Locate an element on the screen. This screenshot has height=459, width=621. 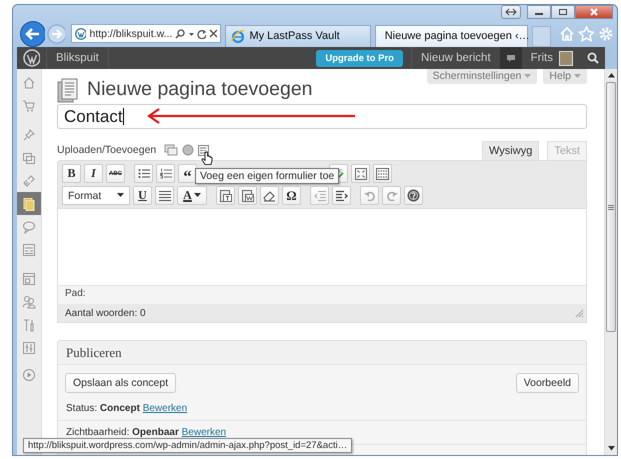
status-line: Status: Concept Bewerken is located at coordinates (322, 409).